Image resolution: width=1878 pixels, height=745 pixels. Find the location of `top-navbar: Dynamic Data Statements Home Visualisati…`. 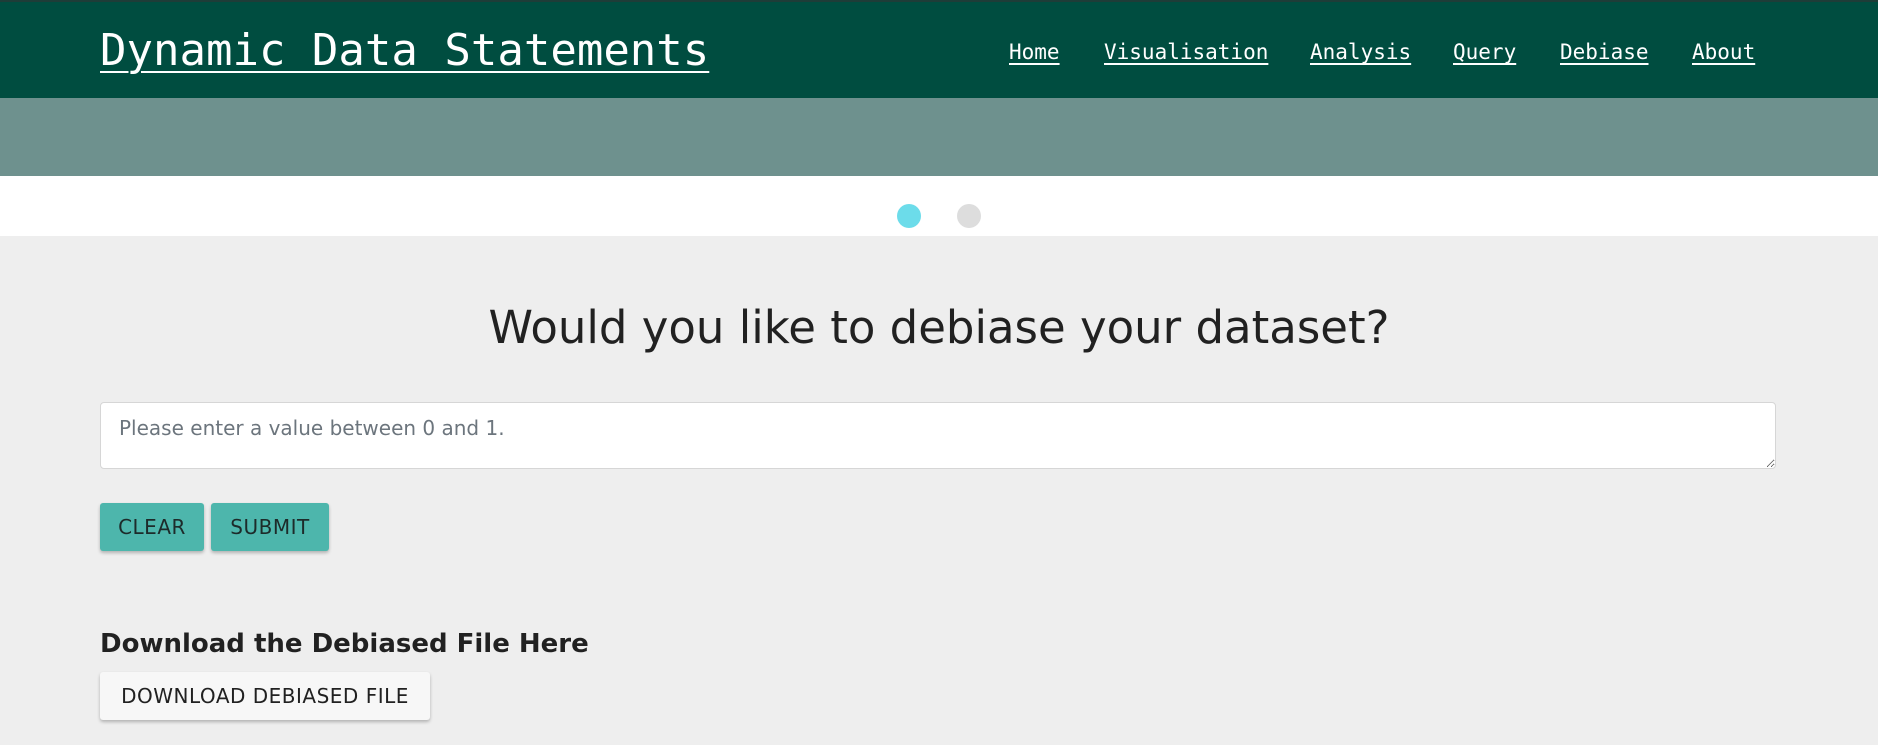

top-navbar: Dynamic Data Statements Home Visualisati… is located at coordinates (939, 49).